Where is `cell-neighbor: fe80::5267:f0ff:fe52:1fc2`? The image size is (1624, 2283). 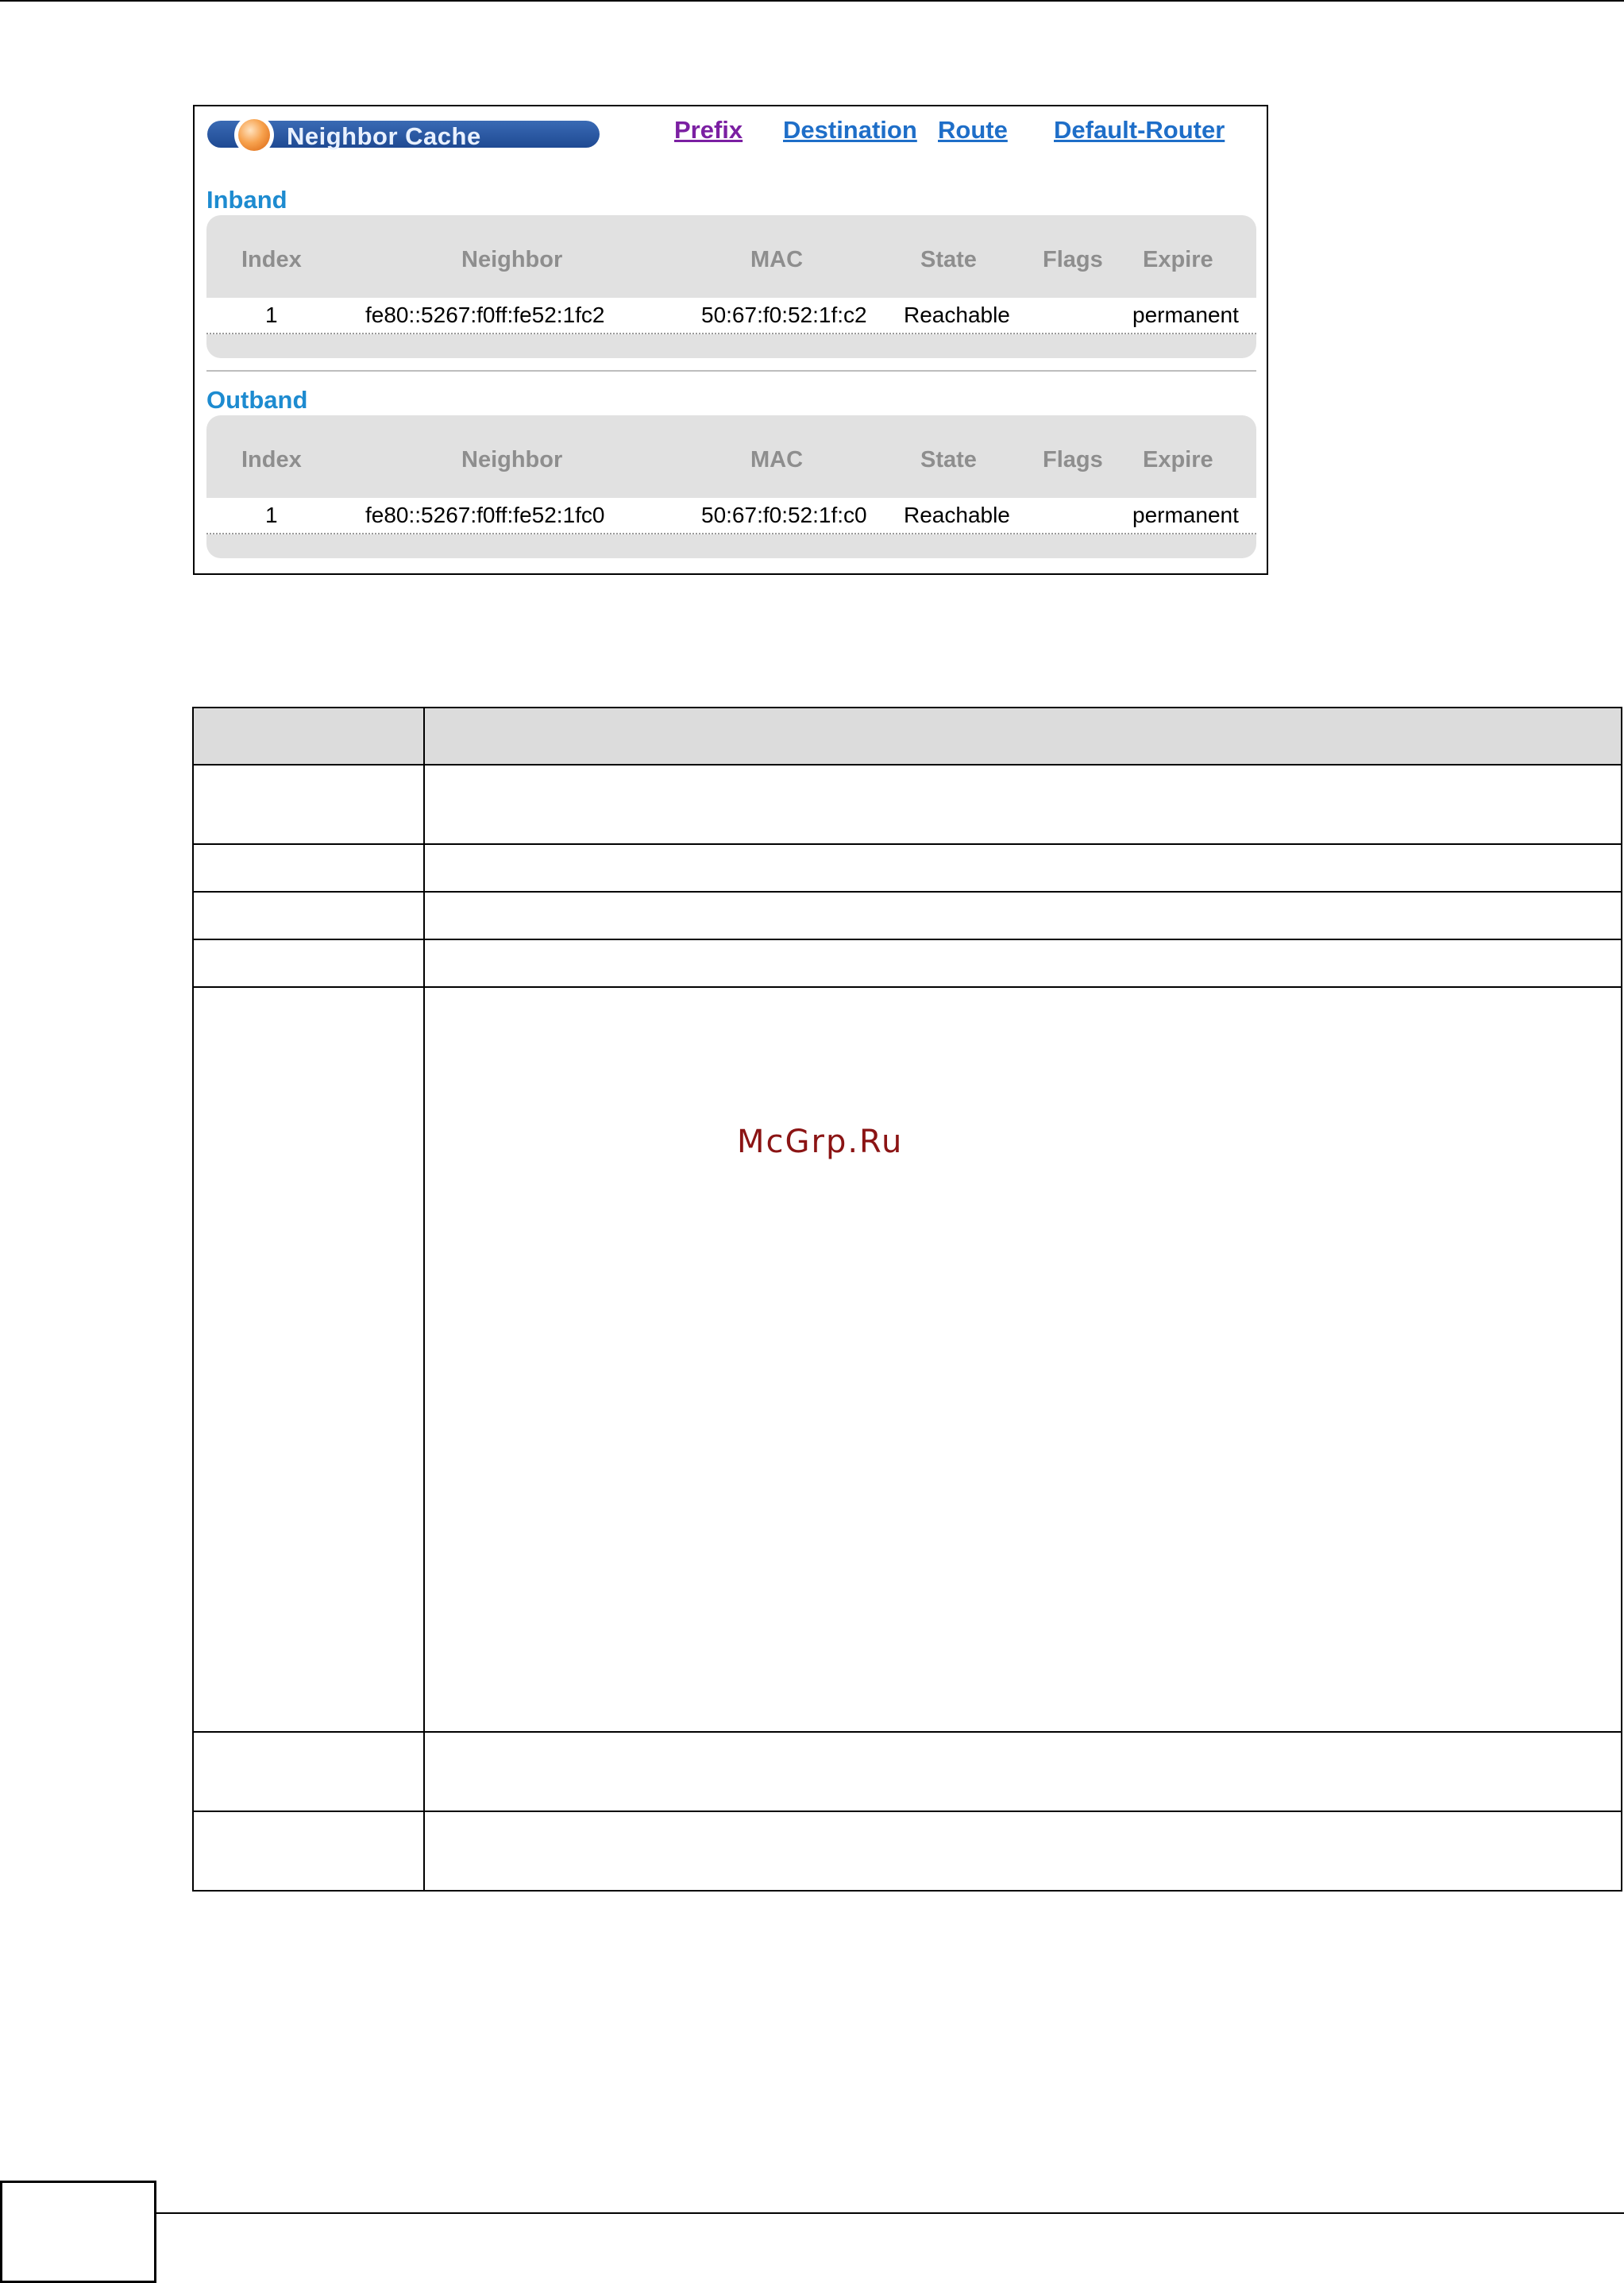
cell-neighbor: fe80::5267:f0ff:fe52:1fc2 is located at coordinates (485, 315).